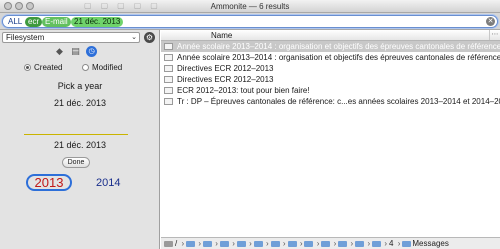 The height and width of the screenshot is (249, 500). I want to click on search-token: E-mail, so click(56, 22).